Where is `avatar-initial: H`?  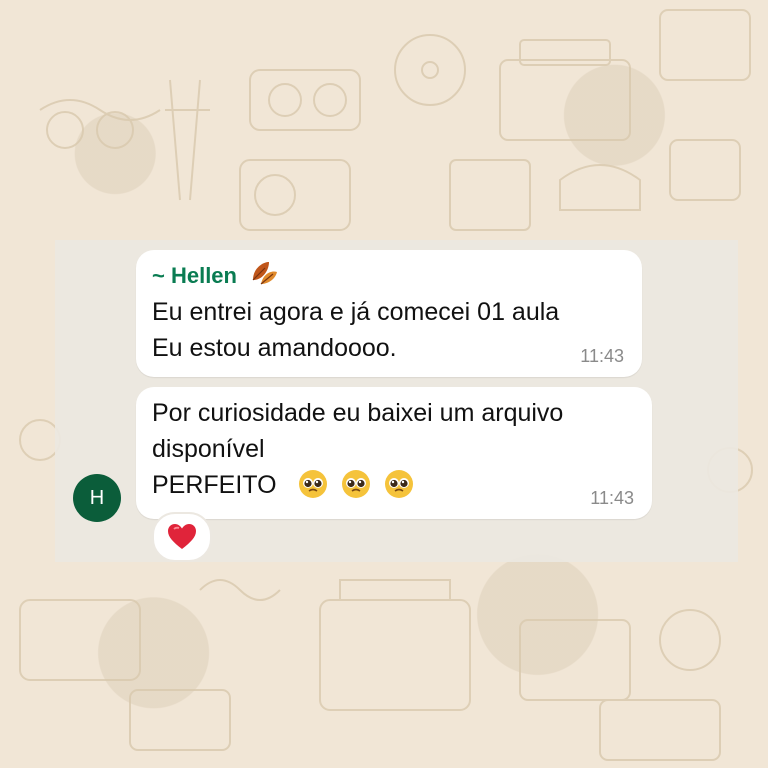 avatar-initial: H is located at coordinates (97, 498).